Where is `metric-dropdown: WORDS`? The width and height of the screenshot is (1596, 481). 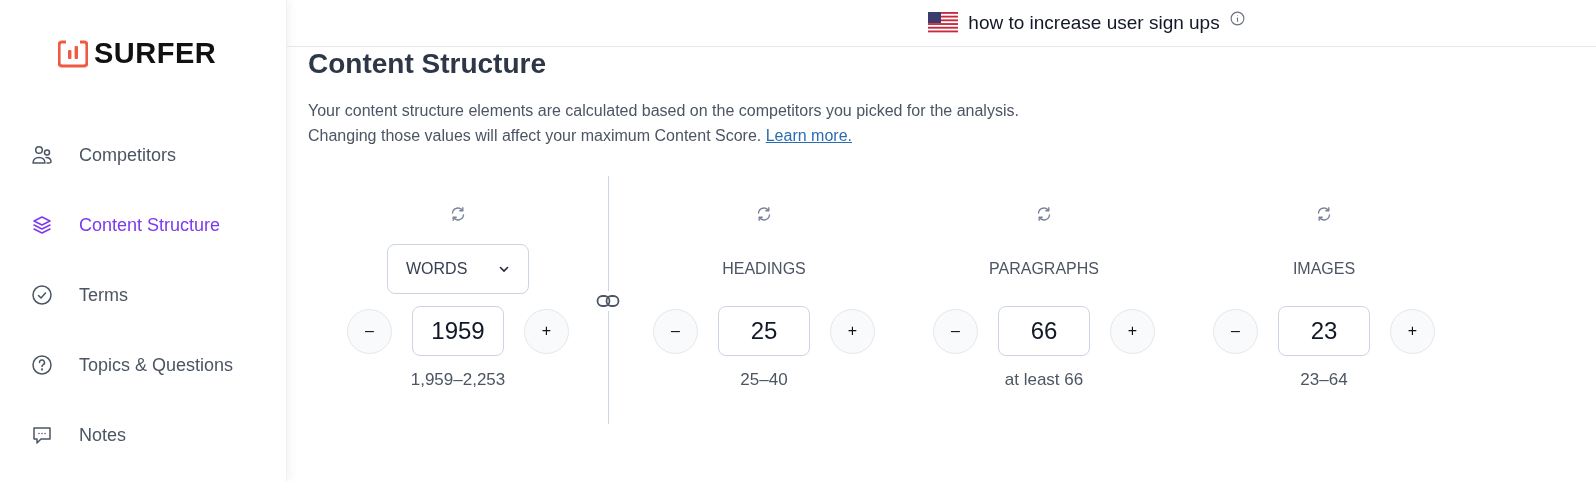
metric-dropdown: WORDS is located at coordinates (458, 269).